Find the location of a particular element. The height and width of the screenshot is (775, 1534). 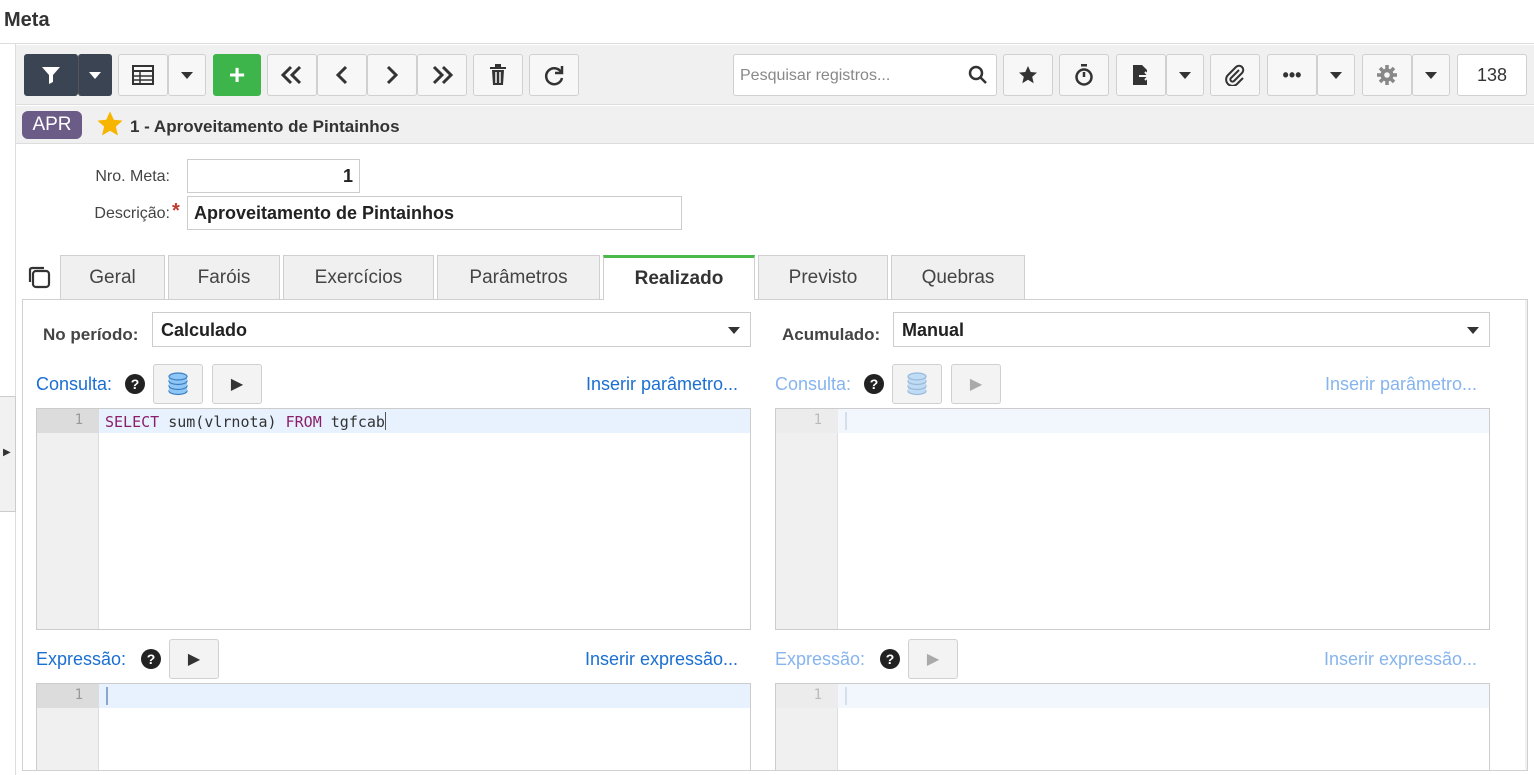

acumulado-value: Manual is located at coordinates (933, 330).